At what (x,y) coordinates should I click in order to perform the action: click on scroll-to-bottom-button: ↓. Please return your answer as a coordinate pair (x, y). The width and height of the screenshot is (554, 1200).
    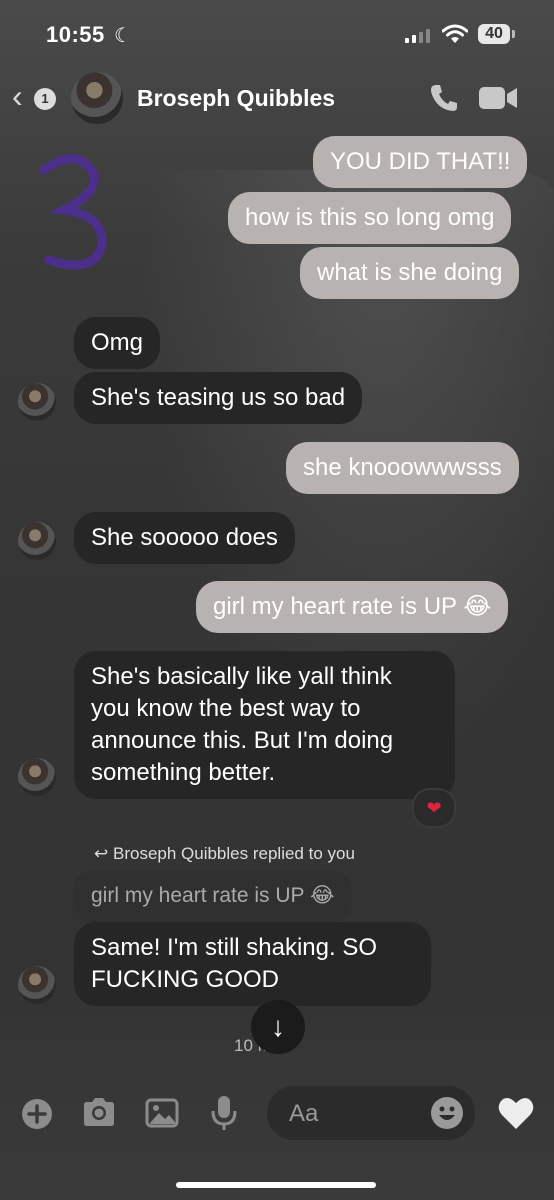
    Looking at the image, I should click on (278, 1027).